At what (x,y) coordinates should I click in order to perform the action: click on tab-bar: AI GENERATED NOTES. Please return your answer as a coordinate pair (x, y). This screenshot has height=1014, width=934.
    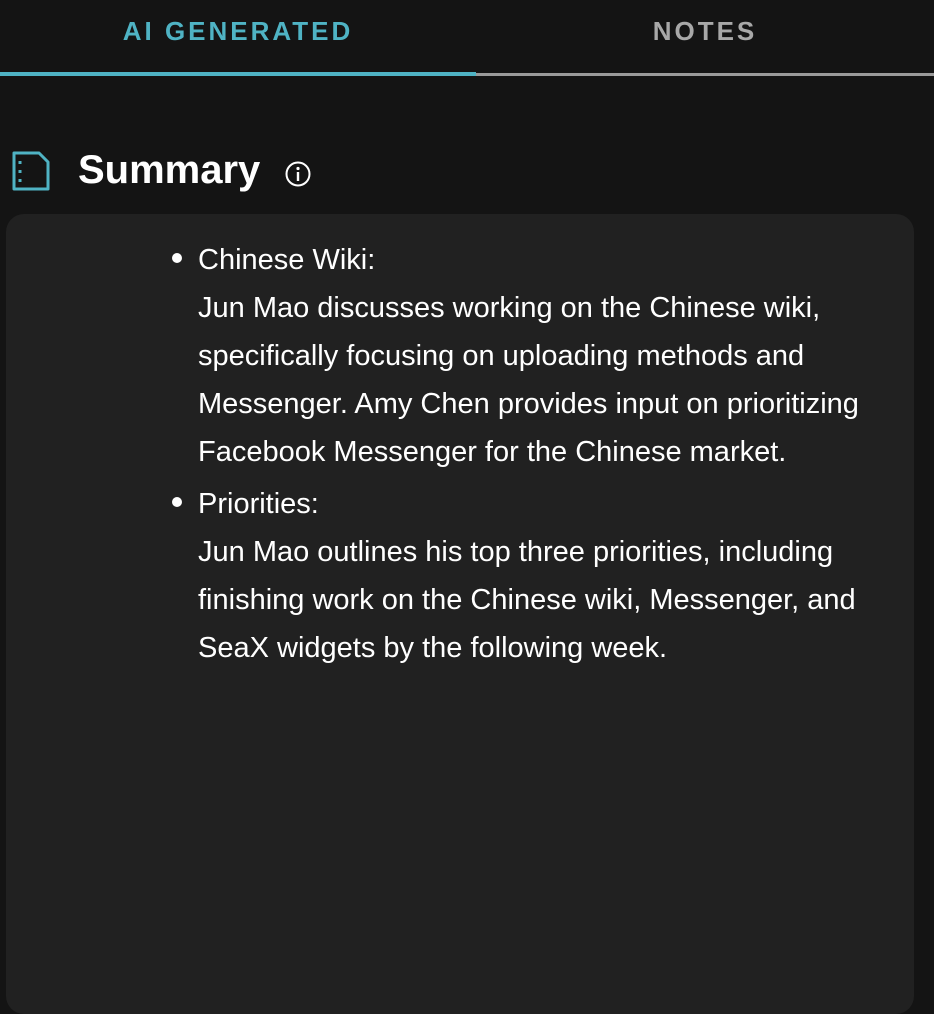
    Looking at the image, I should click on (467, 39).